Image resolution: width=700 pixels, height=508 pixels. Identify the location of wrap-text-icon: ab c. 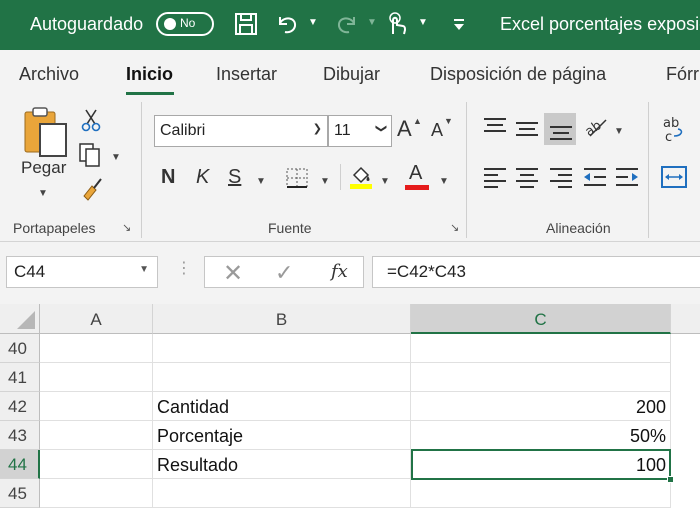
(674, 129).